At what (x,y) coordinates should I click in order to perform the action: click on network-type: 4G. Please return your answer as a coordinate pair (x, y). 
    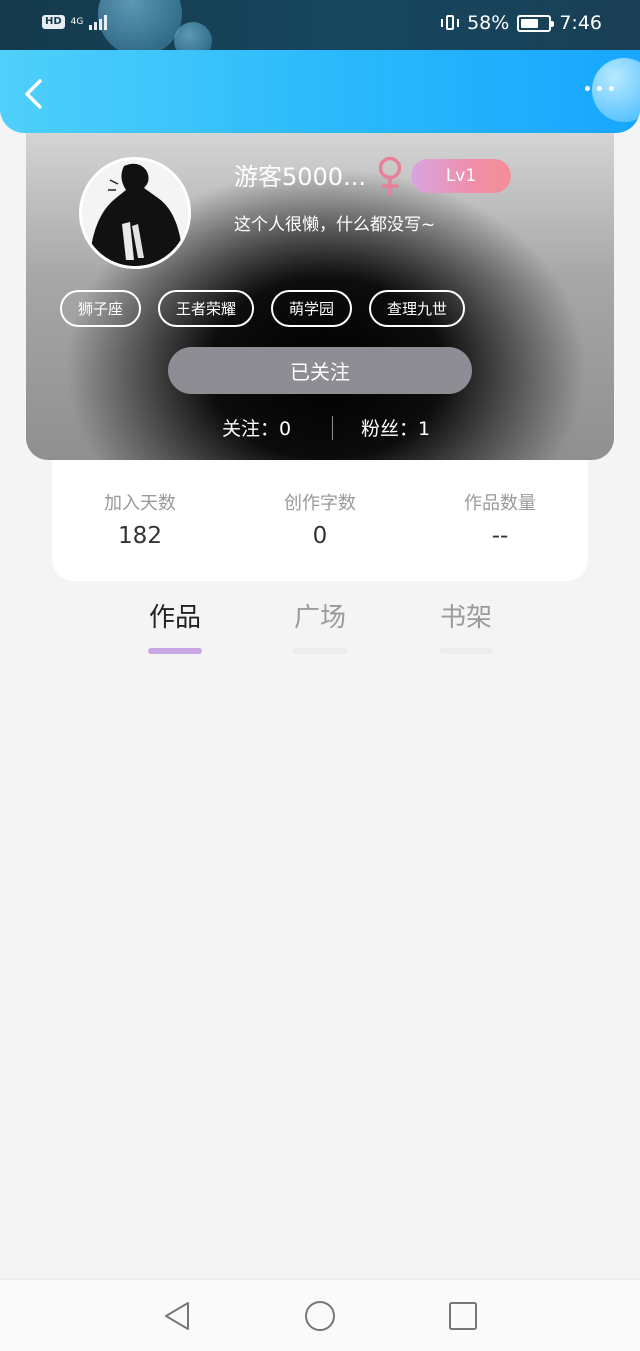
    Looking at the image, I should click on (77, 21).